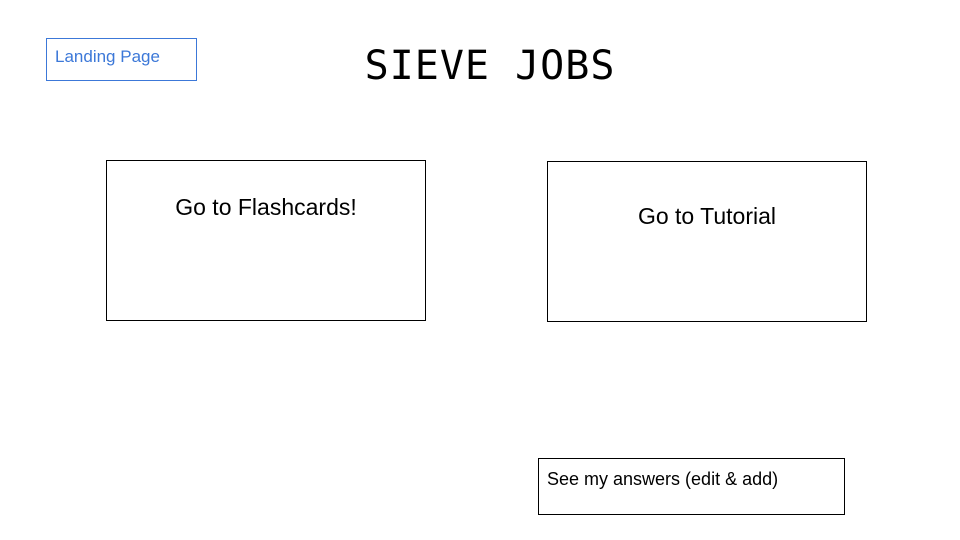  What do you see at coordinates (266, 240) in the screenshot?
I see `go-to-flashcards-button: Go to Flashcards!` at bounding box center [266, 240].